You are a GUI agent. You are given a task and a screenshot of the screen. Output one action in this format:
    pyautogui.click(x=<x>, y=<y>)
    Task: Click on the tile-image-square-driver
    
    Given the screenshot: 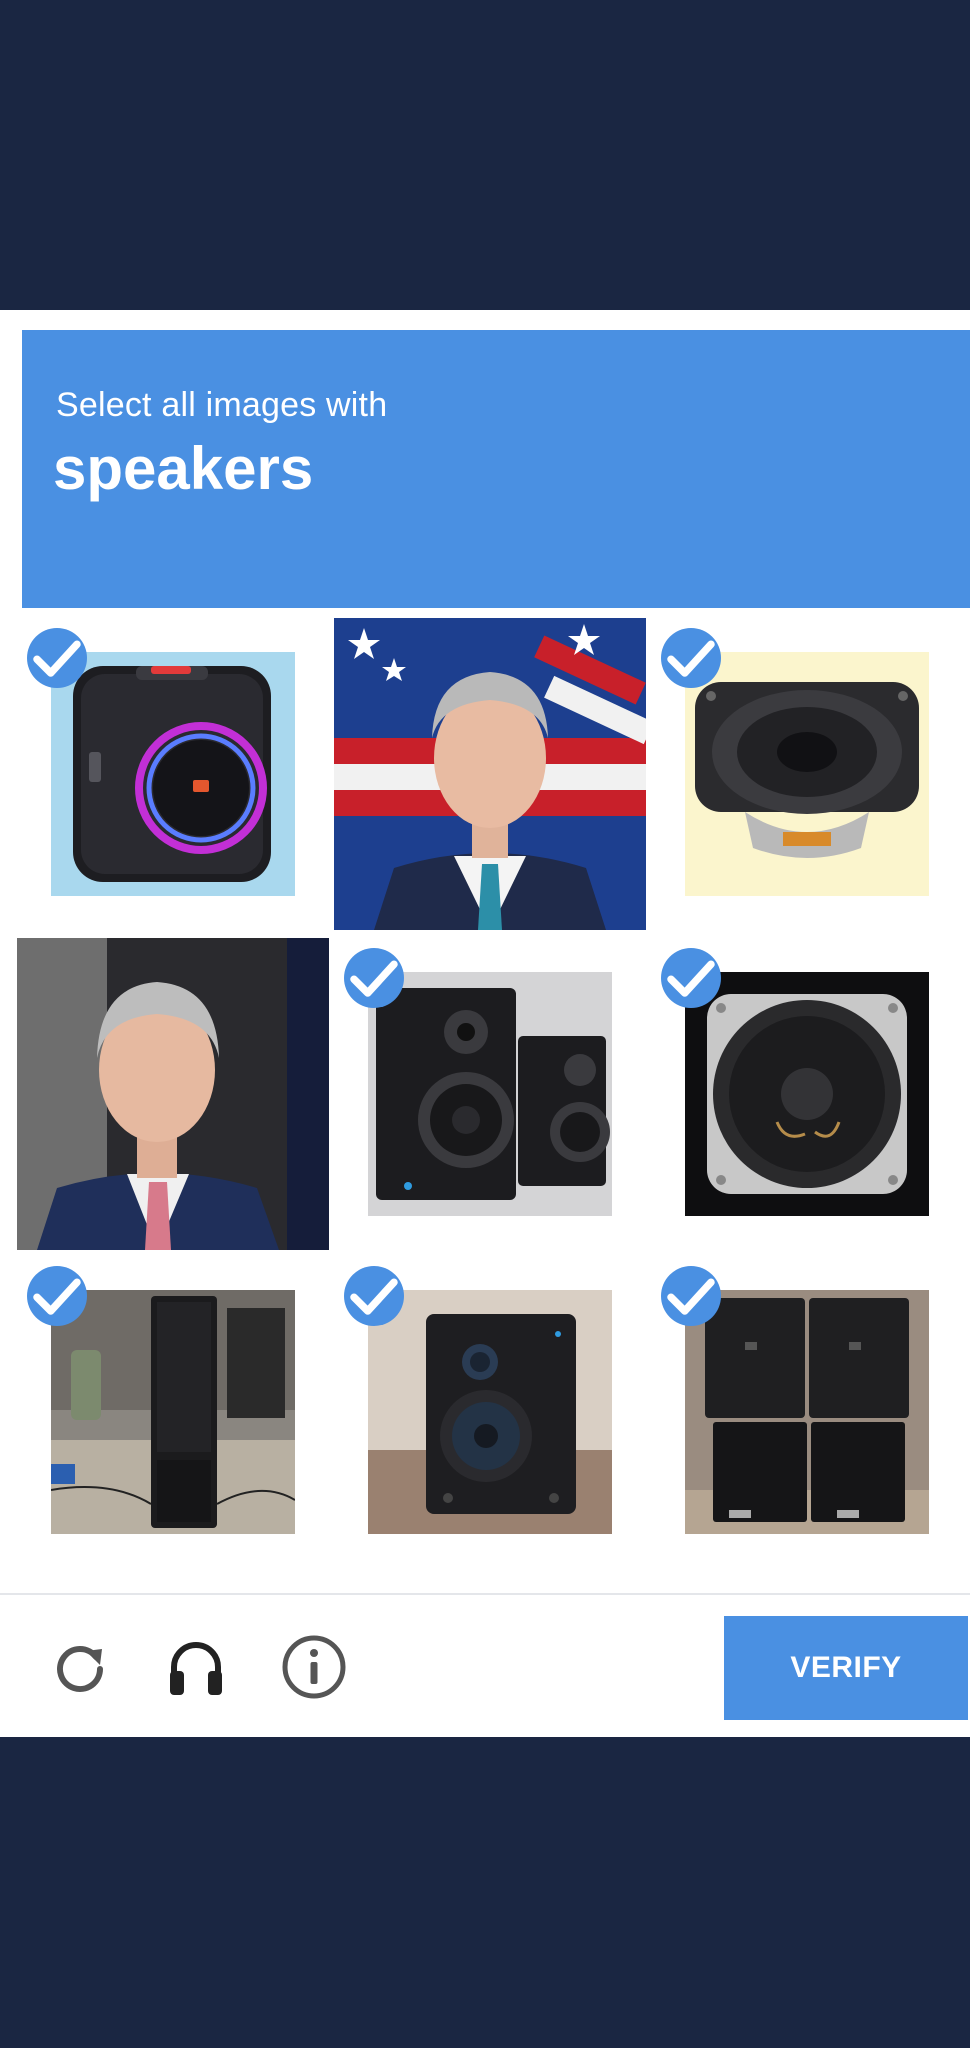 What is the action you would take?
    pyautogui.click(x=807, y=774)
    